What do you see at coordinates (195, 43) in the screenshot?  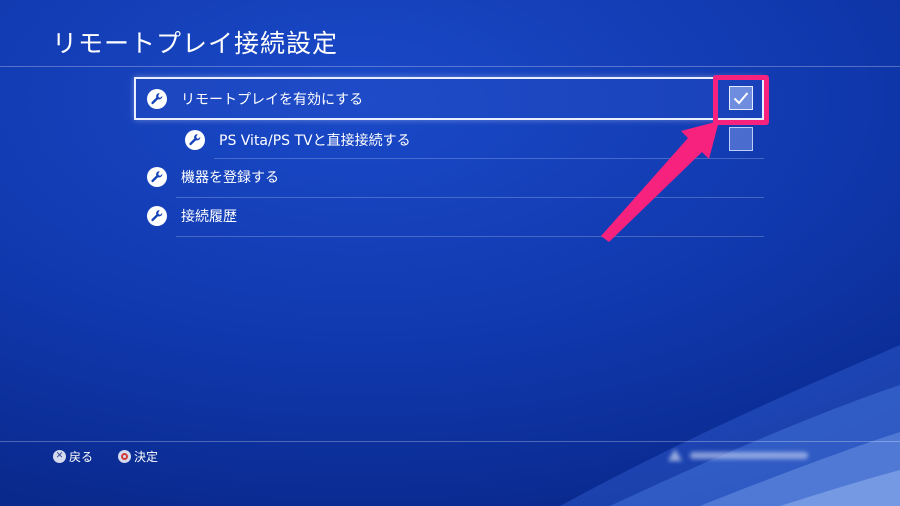 I see `page-title: リモートプレイ接続設定` at bounding box center [195, 43].